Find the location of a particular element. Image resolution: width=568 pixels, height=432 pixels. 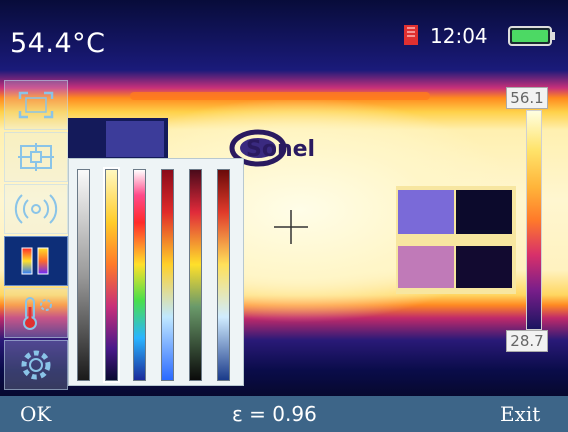

thermal-cold-block is located at coordinates (135, 139).